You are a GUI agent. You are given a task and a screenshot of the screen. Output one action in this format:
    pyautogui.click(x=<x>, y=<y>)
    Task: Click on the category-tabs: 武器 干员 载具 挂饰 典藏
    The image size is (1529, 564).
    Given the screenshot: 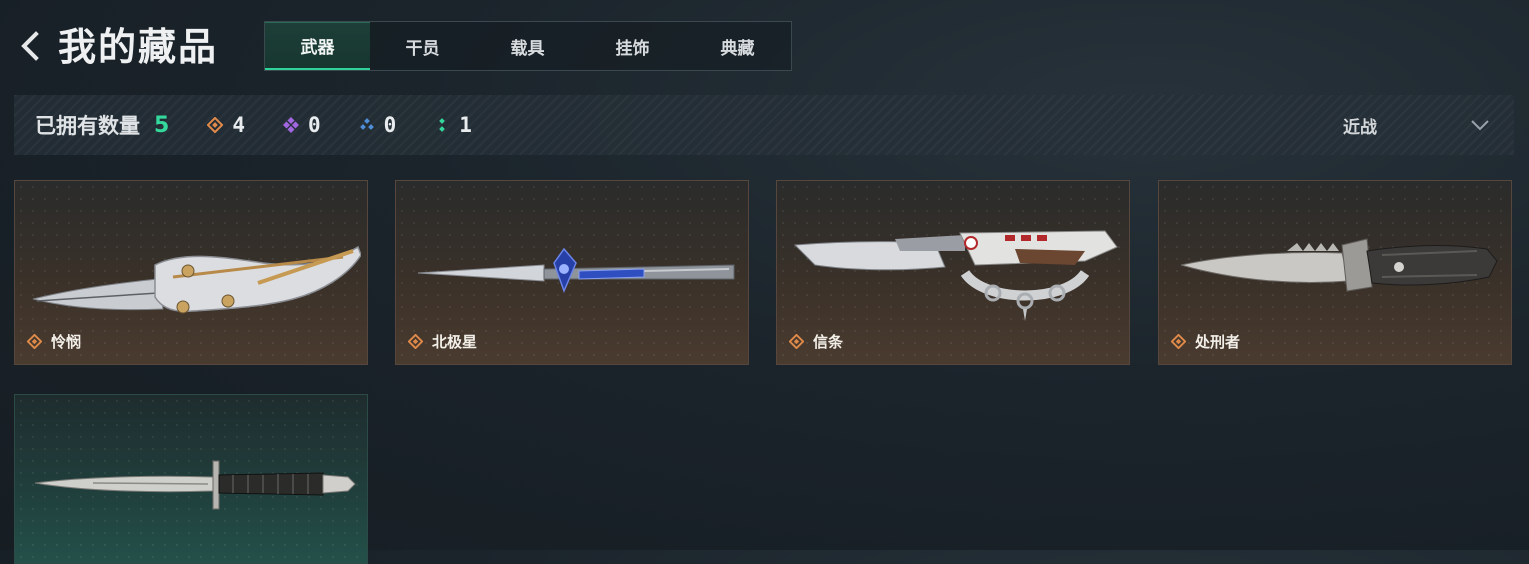 What is the action you would take?
    pyautogui.click(x=528, y=46)
    